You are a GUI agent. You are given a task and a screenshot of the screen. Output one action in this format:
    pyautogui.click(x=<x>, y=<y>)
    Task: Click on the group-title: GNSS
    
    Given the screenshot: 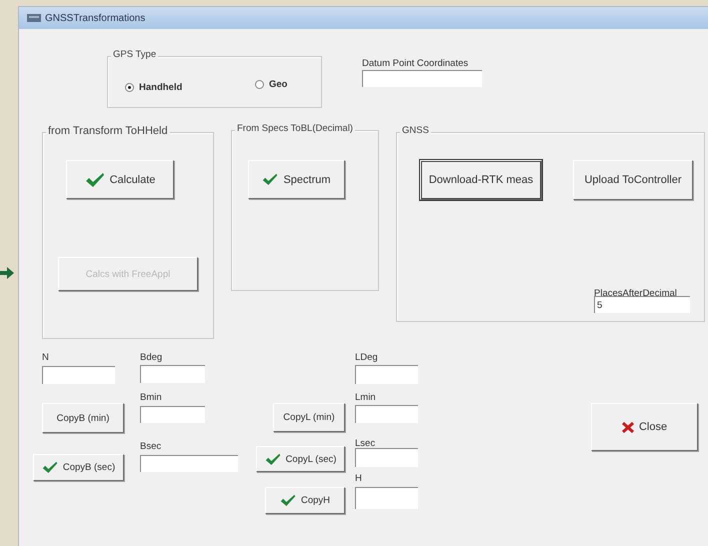 What is the action you would take?
    pyautogui.click(x=415, y=130)
    